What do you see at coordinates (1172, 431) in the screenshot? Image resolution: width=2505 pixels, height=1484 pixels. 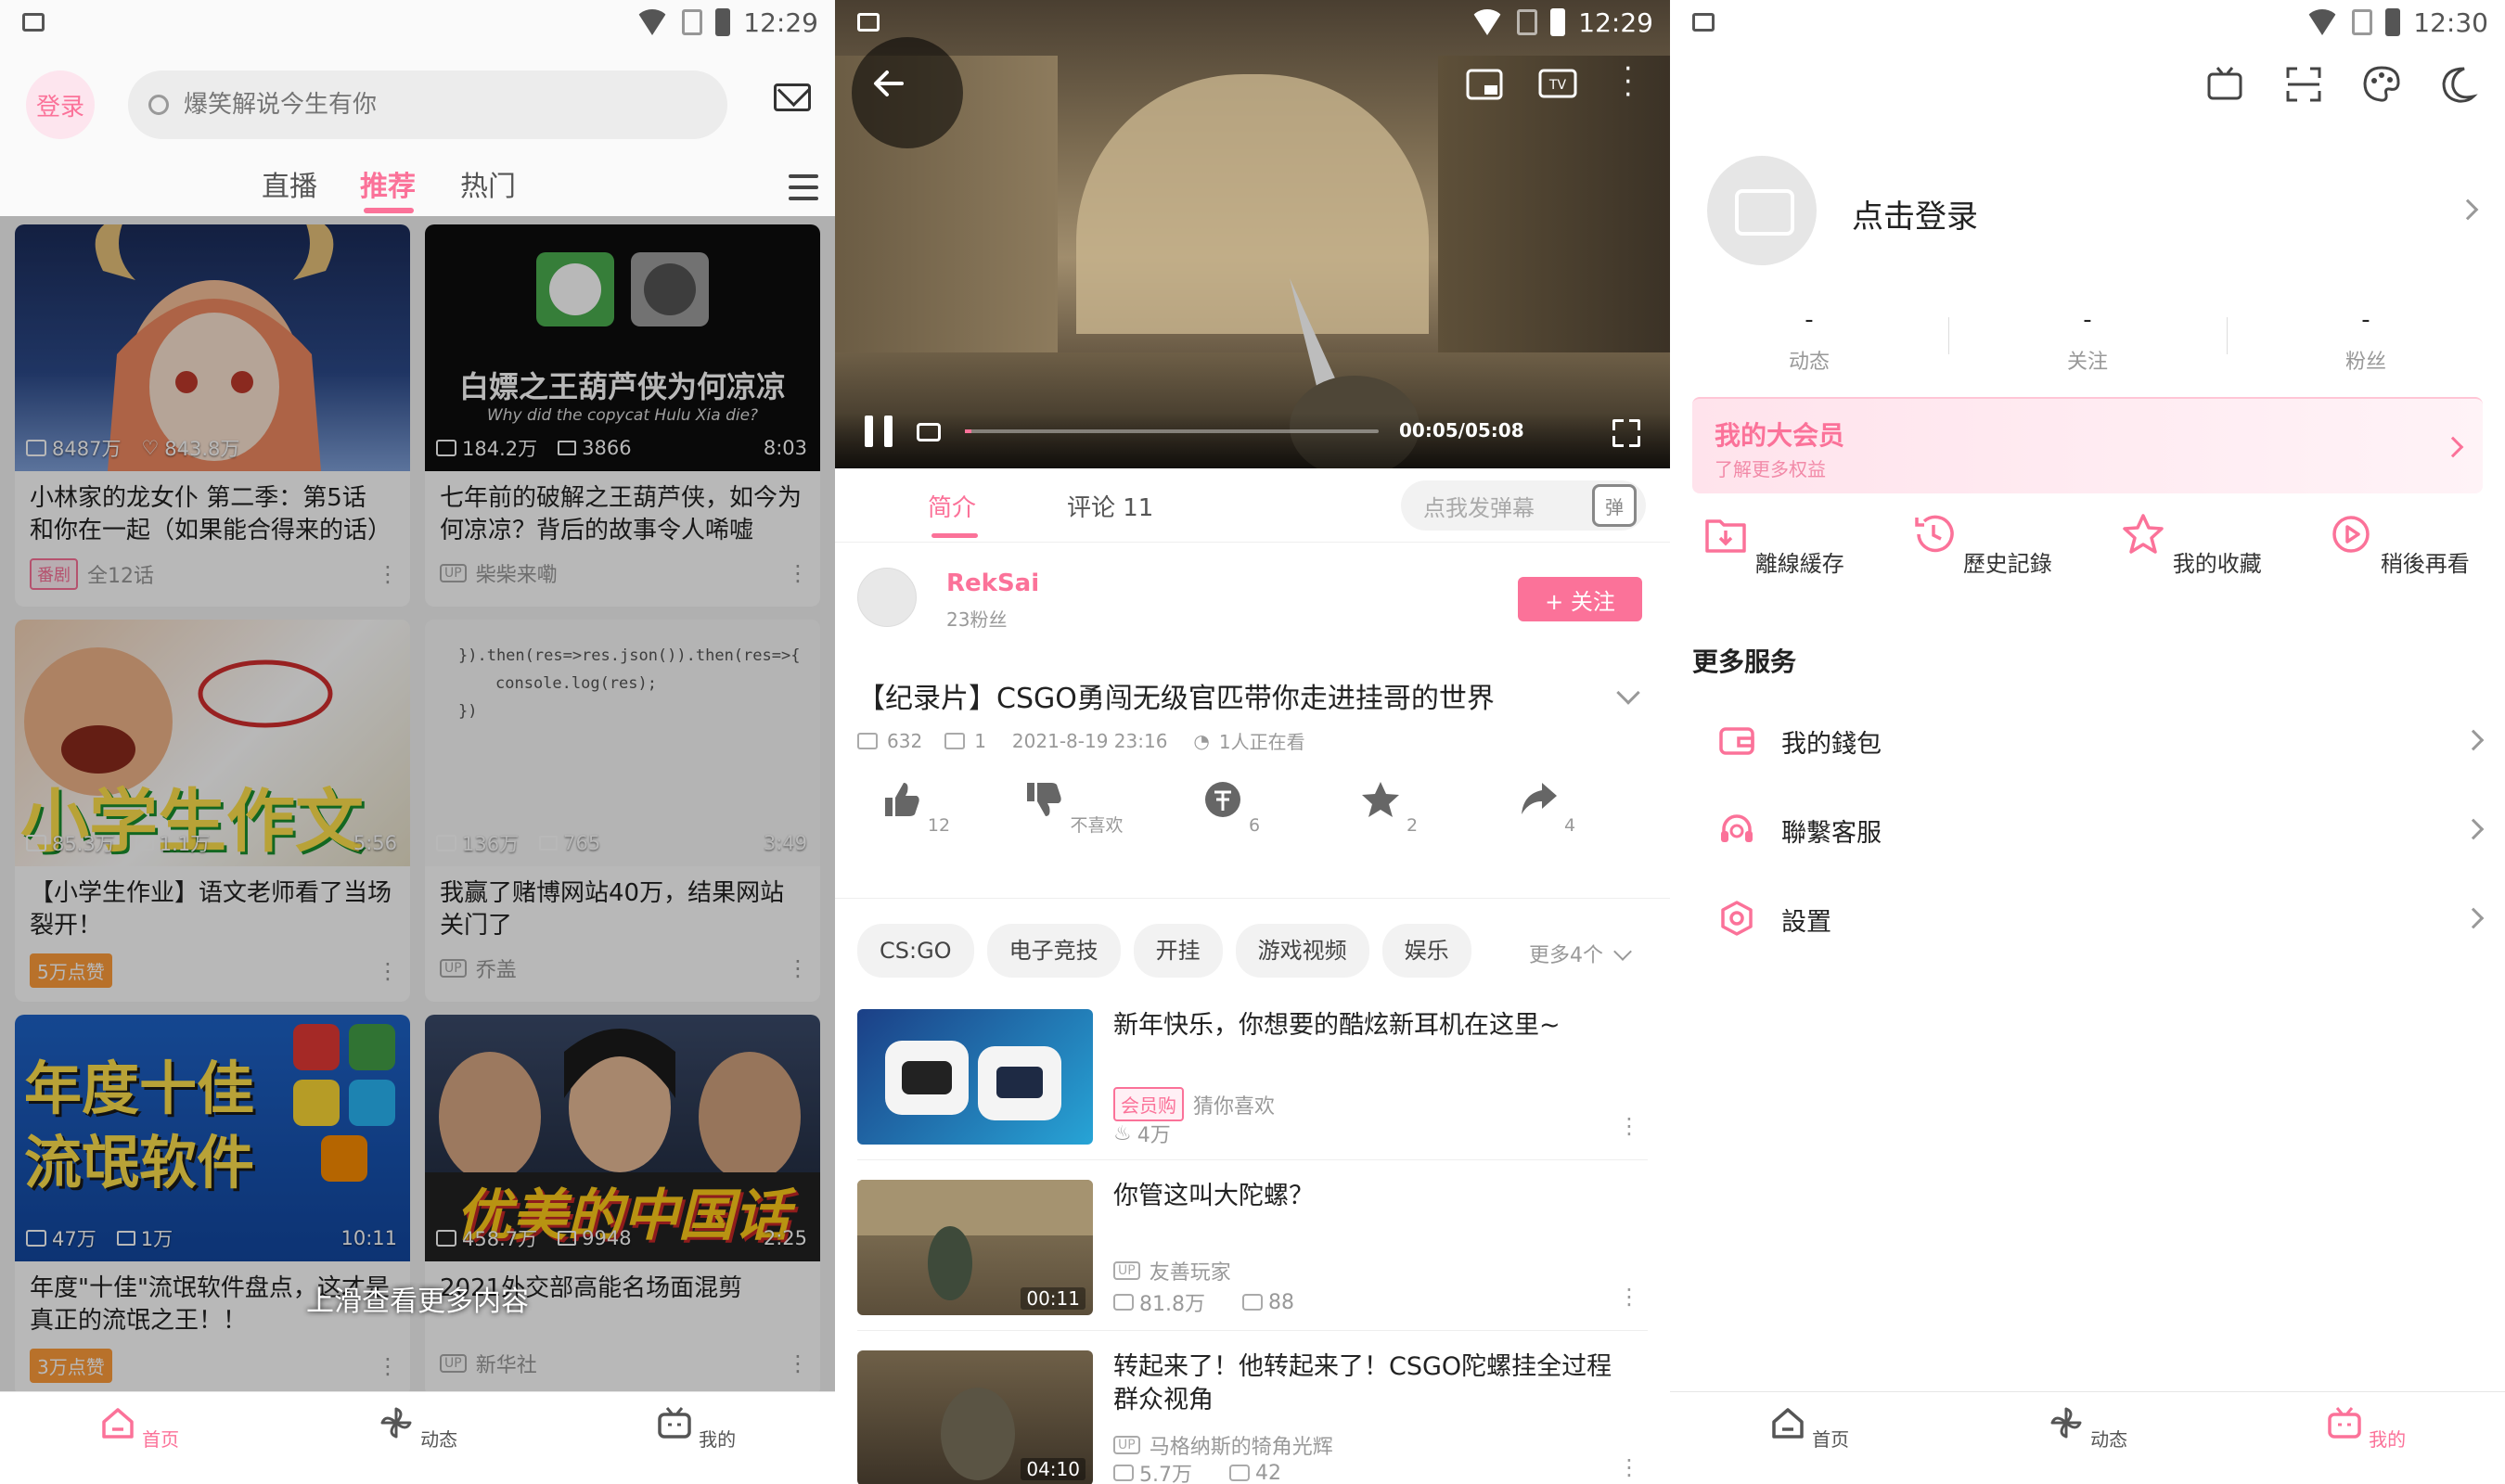 I see `progress-bar` at bounding box center [1172, 431].